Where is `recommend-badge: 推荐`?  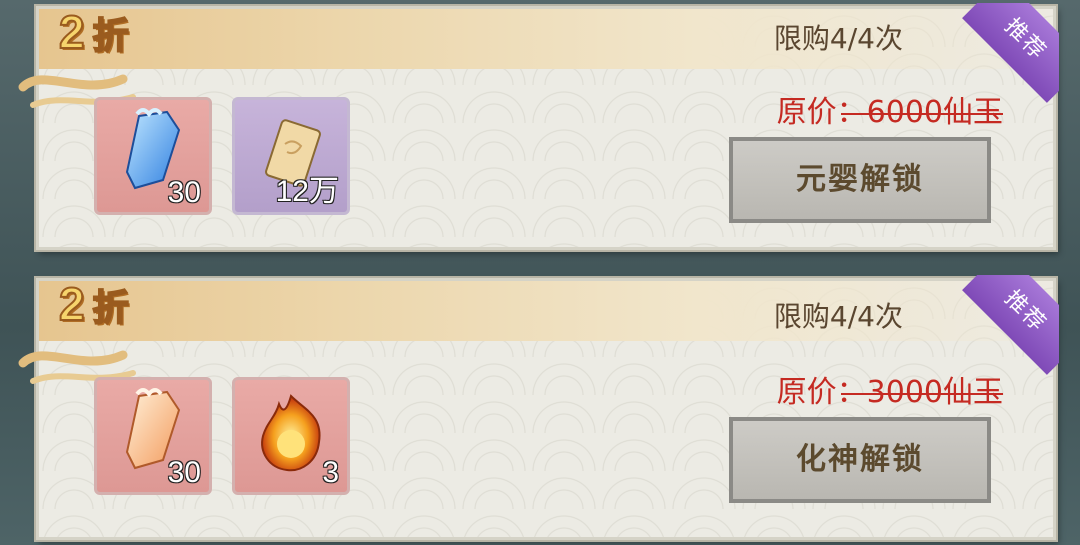 recommend-badge: 推荐 is located at coordinates (1009, 325).